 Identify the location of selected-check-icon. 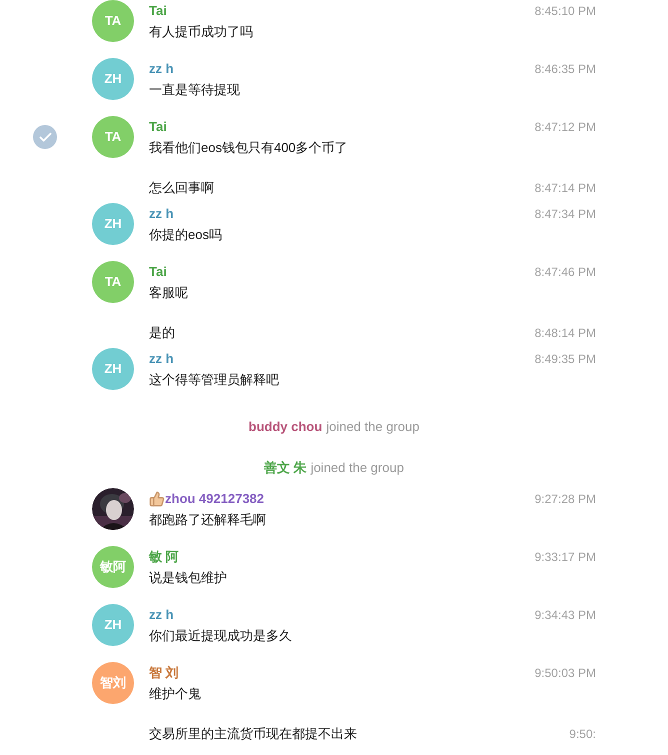
(45, 137).